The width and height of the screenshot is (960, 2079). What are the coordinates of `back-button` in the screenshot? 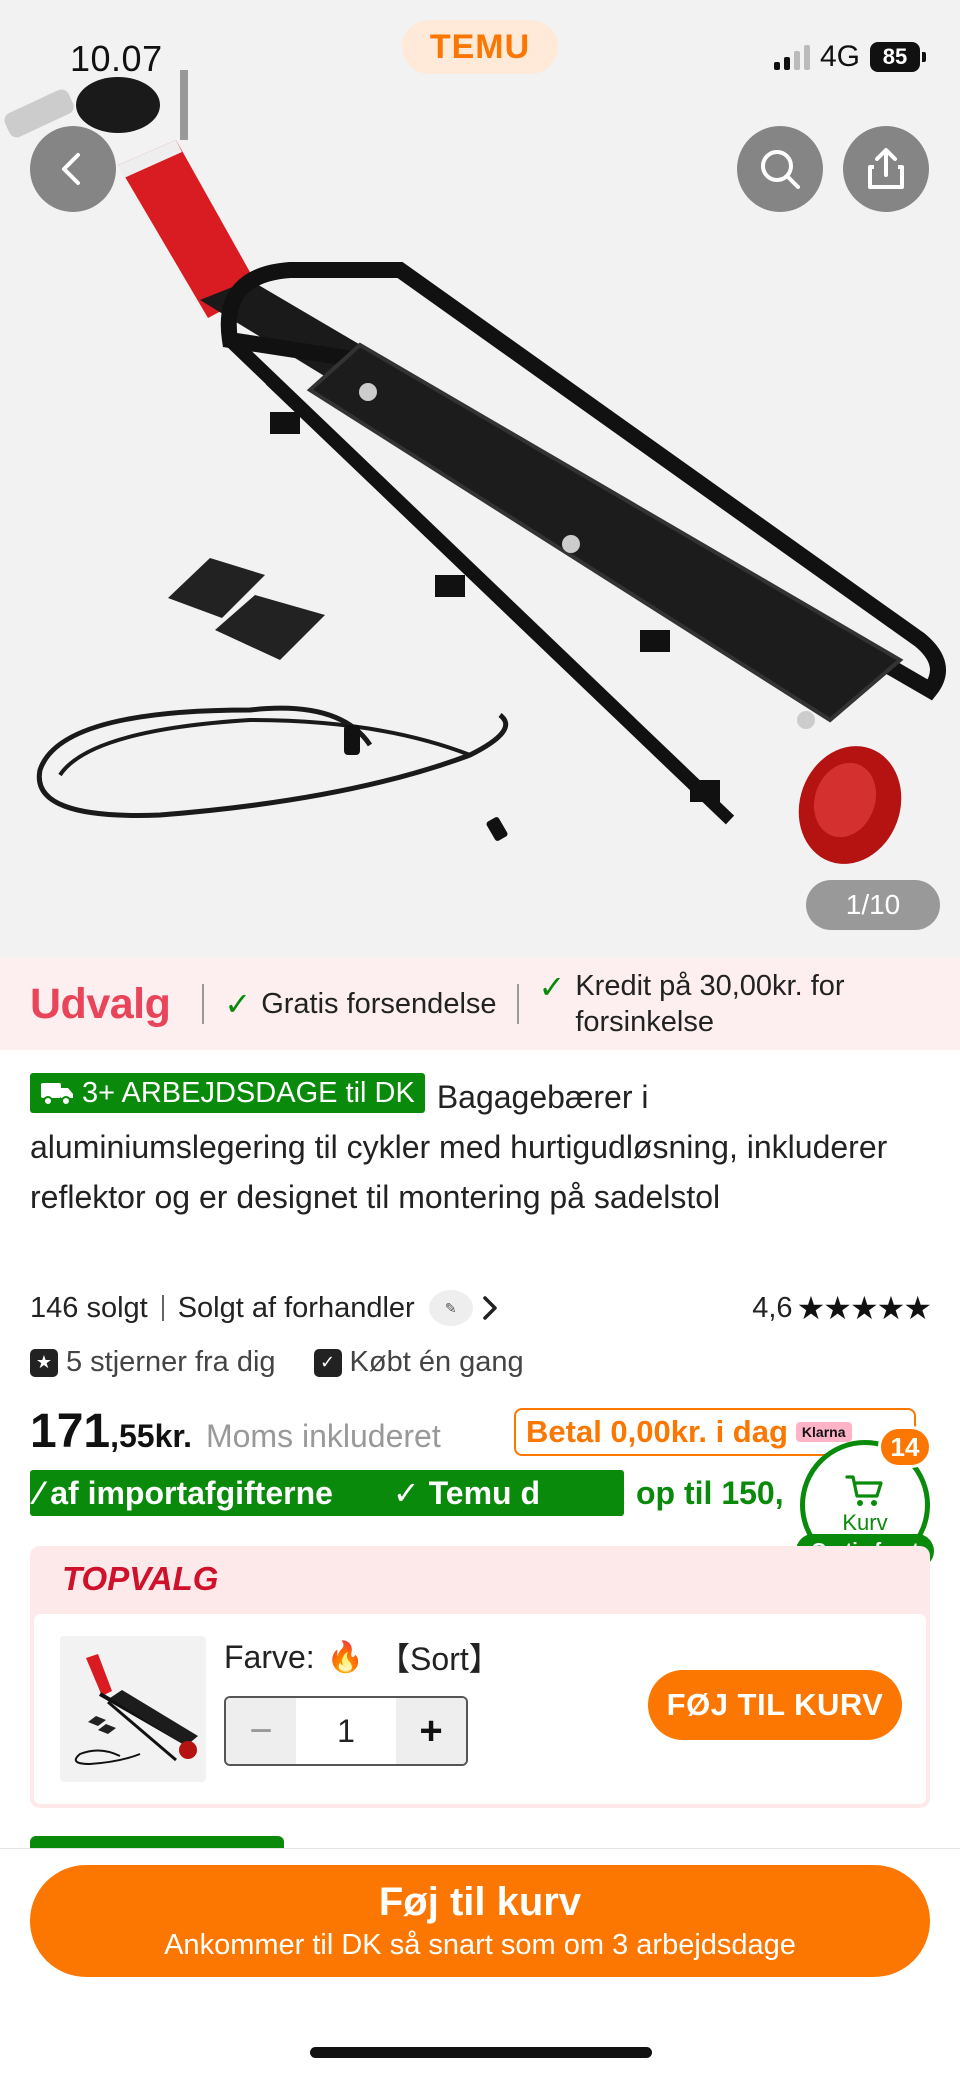 It's located at (73, 169).